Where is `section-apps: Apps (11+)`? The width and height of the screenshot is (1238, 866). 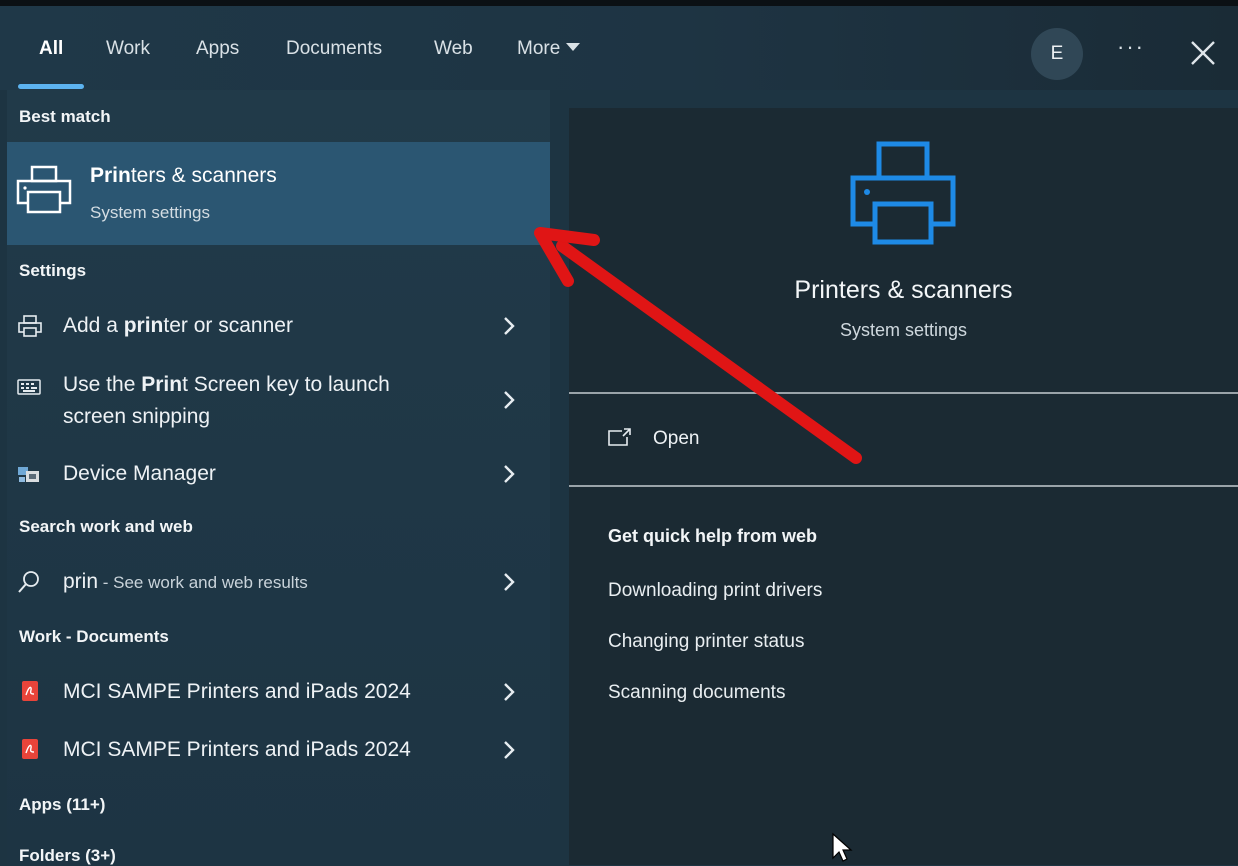
section-apps: Apps (11+) is located at coordinates (62, 805).